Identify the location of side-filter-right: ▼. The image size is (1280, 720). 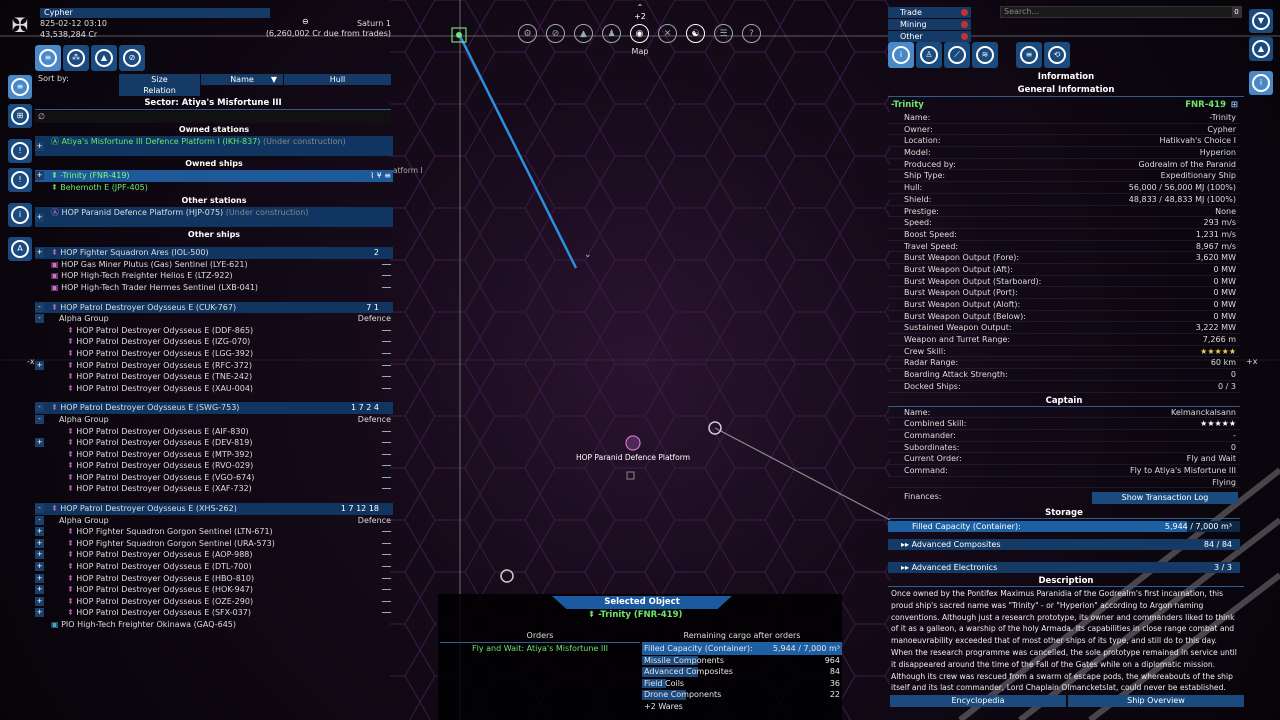
(1261, 21).